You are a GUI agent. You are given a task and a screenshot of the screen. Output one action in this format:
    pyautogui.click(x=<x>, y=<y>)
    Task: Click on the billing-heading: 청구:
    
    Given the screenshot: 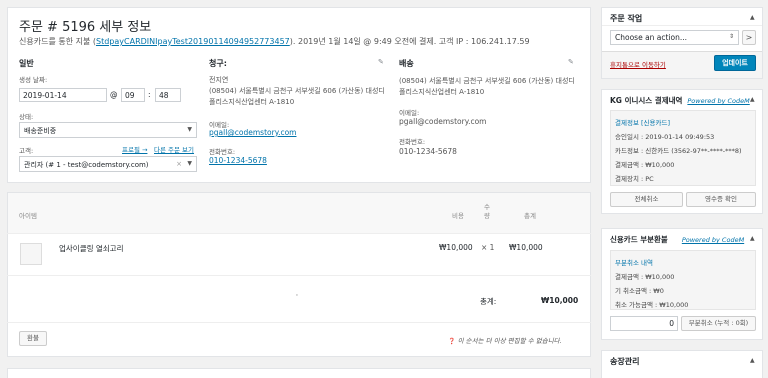 What is the action you would take?
    pyautogui.click(x=218, y=63)
    